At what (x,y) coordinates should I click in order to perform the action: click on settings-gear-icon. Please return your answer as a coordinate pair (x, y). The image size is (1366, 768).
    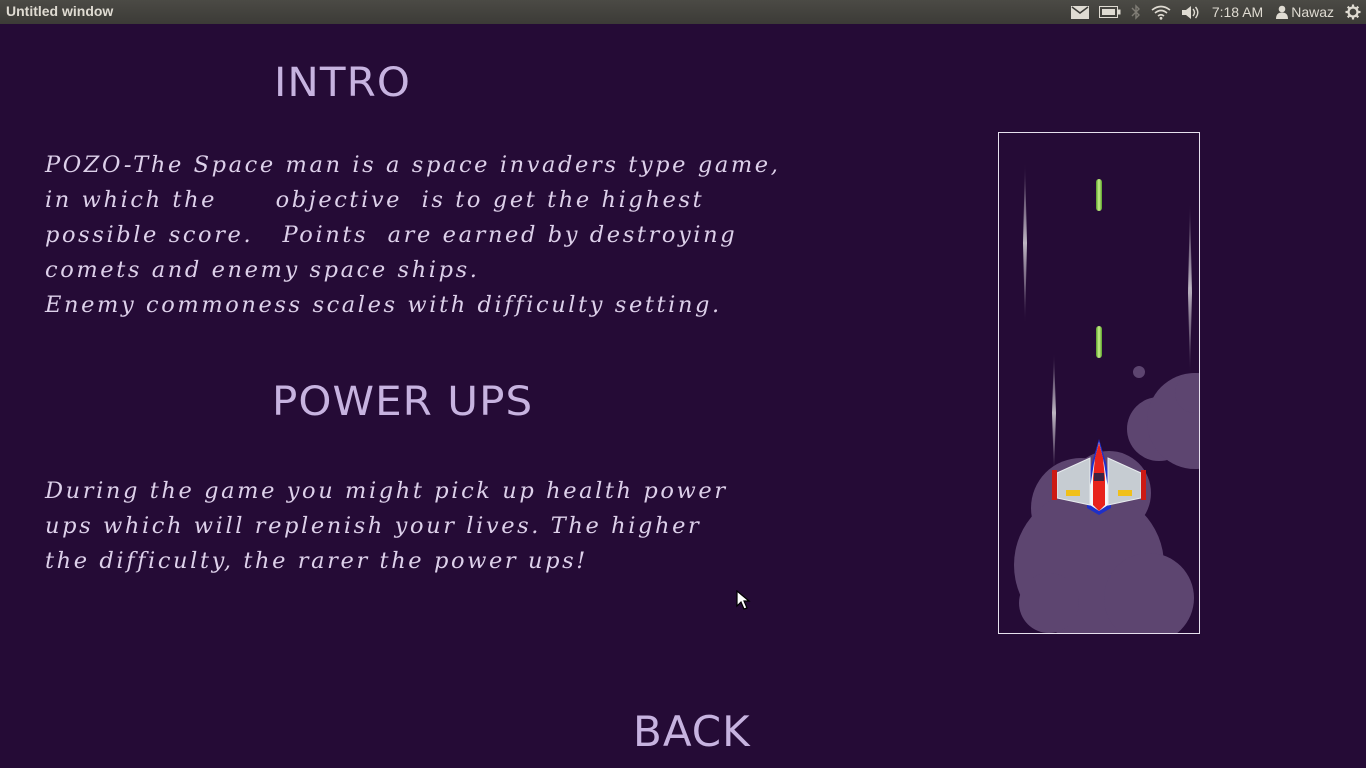
    Looking at the image, I should click on (1353, 12).